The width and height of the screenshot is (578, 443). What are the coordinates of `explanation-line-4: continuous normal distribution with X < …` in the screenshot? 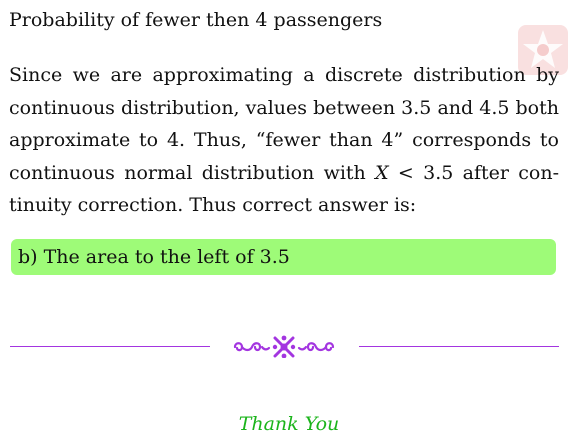 It's located at (284, 173).